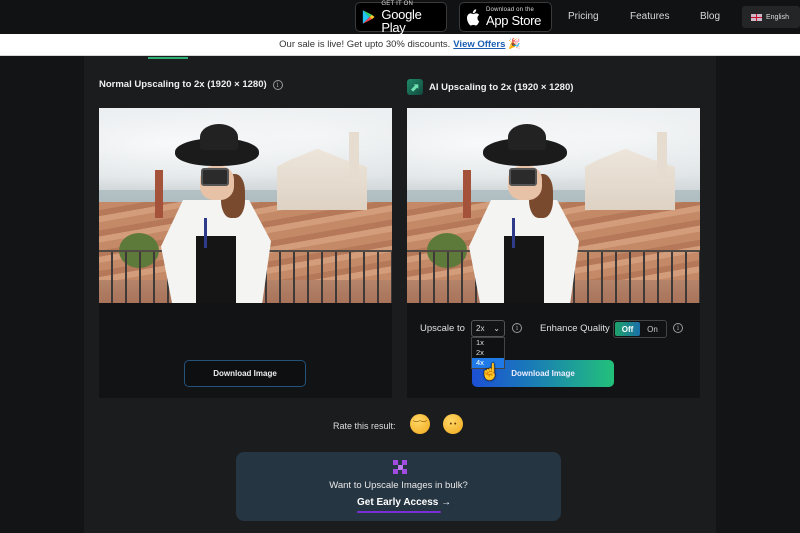 This screenshot has width=800, height=533. What do you see at coordinates (473, 17) in the screenshot?
I see `apple-icon` at bounding box center [473, 17].